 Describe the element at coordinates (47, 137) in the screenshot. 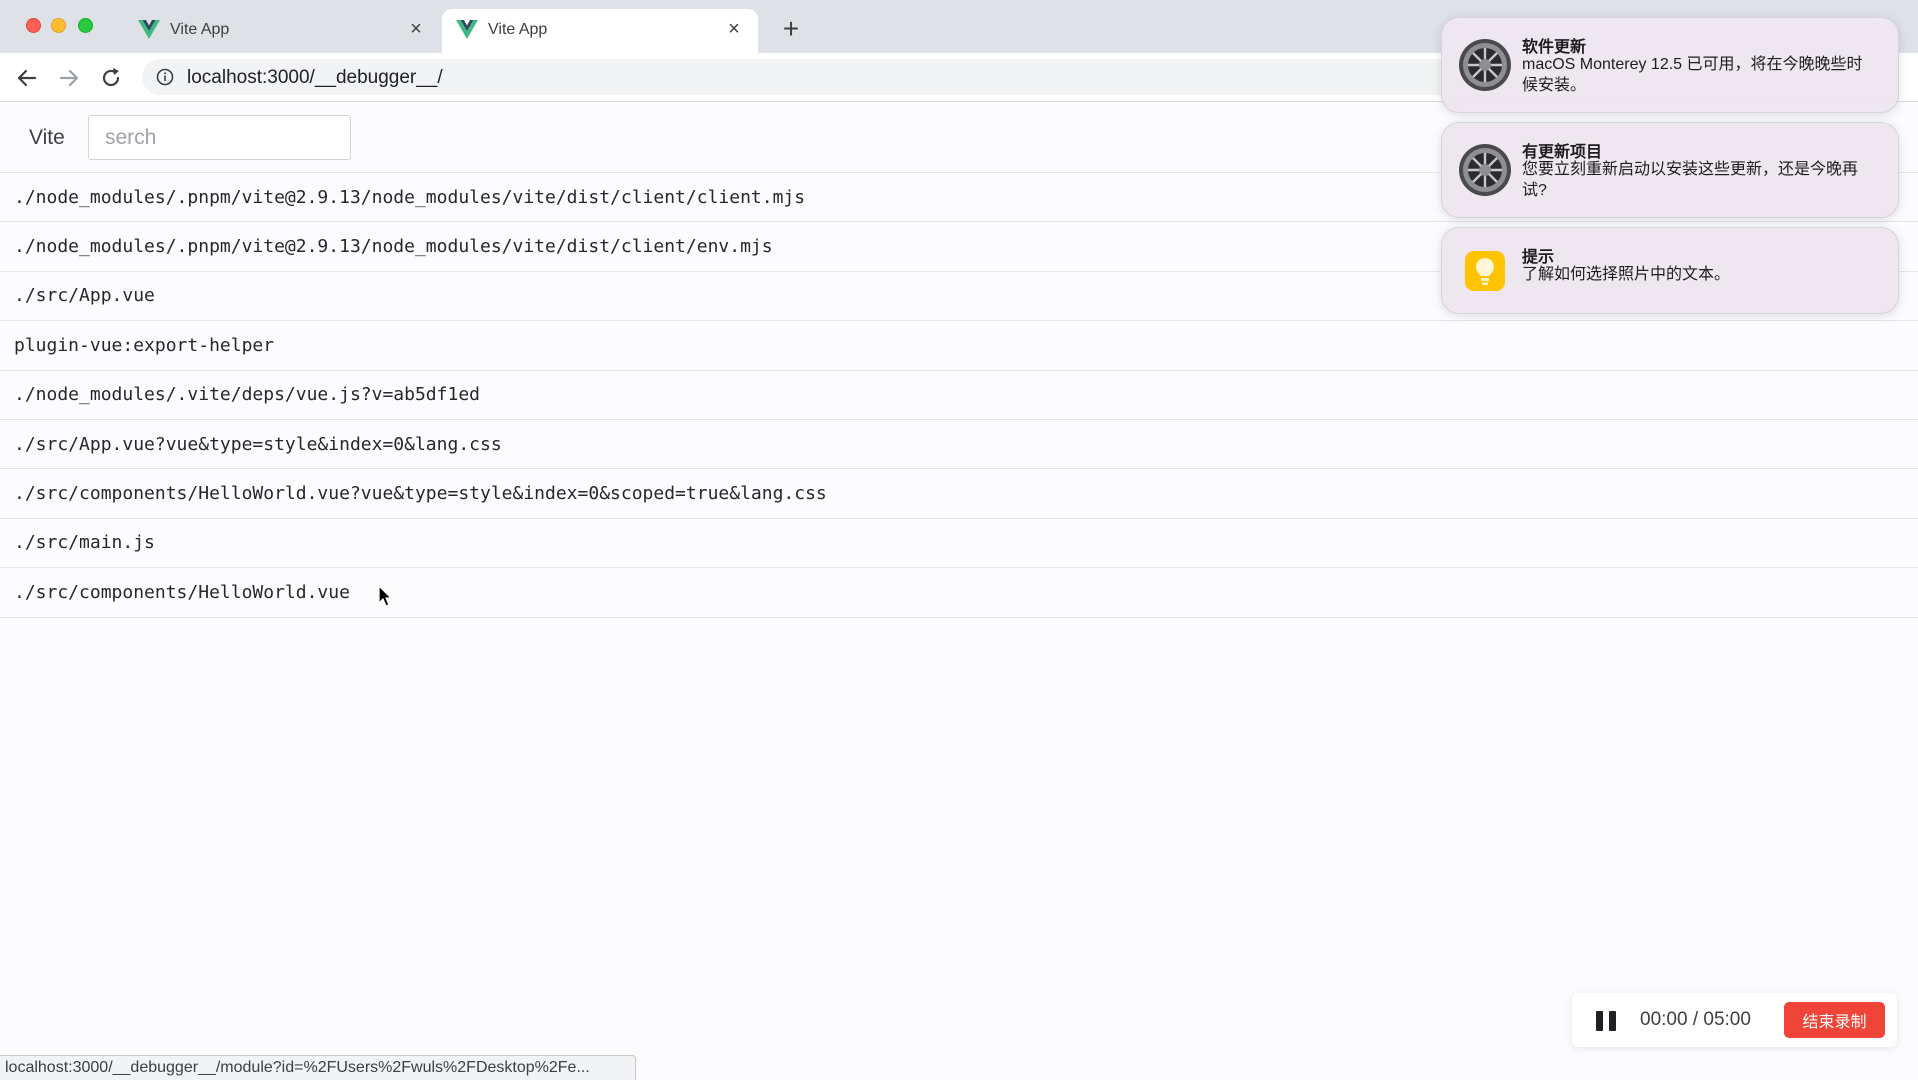

I see `brand-title: Vite` at that location.